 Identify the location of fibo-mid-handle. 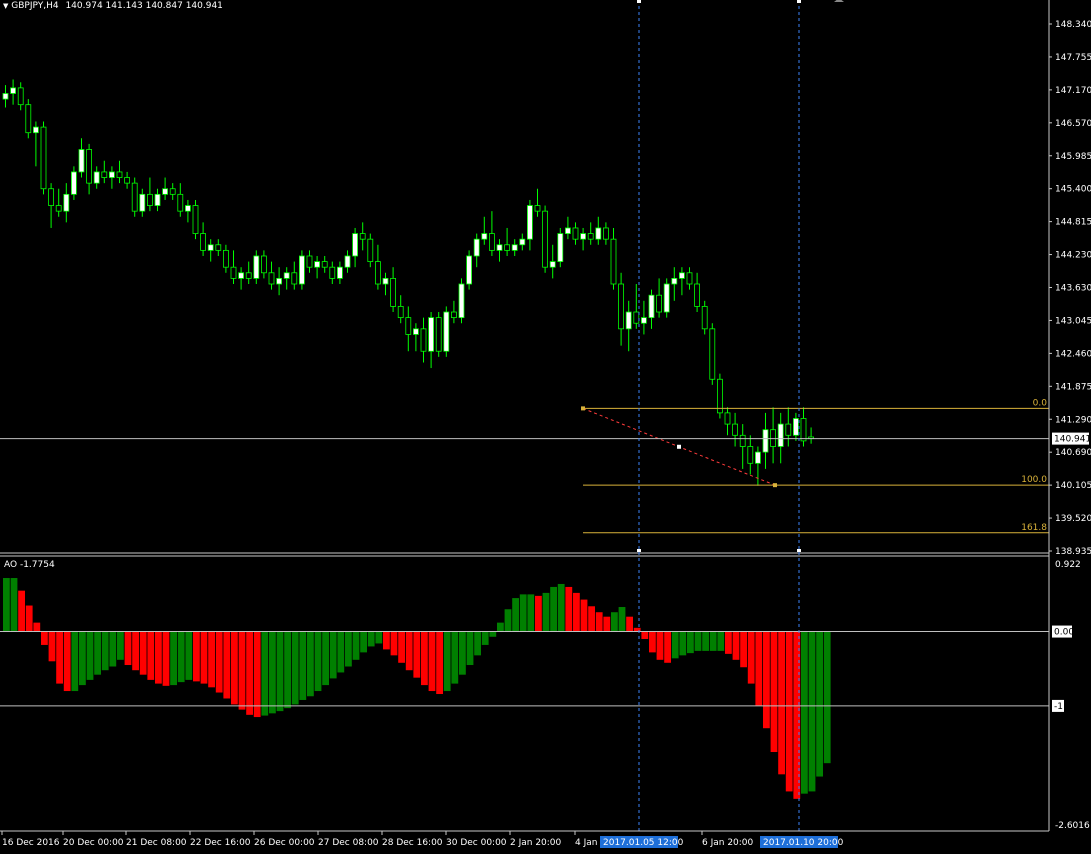
(679, 446).